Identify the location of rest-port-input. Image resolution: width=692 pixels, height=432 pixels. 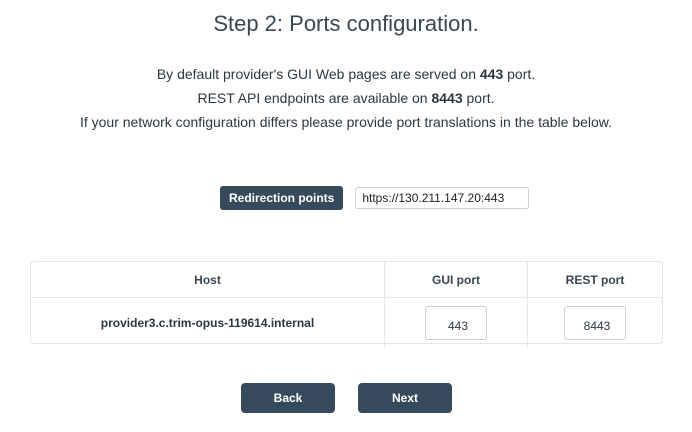
(595, 323).